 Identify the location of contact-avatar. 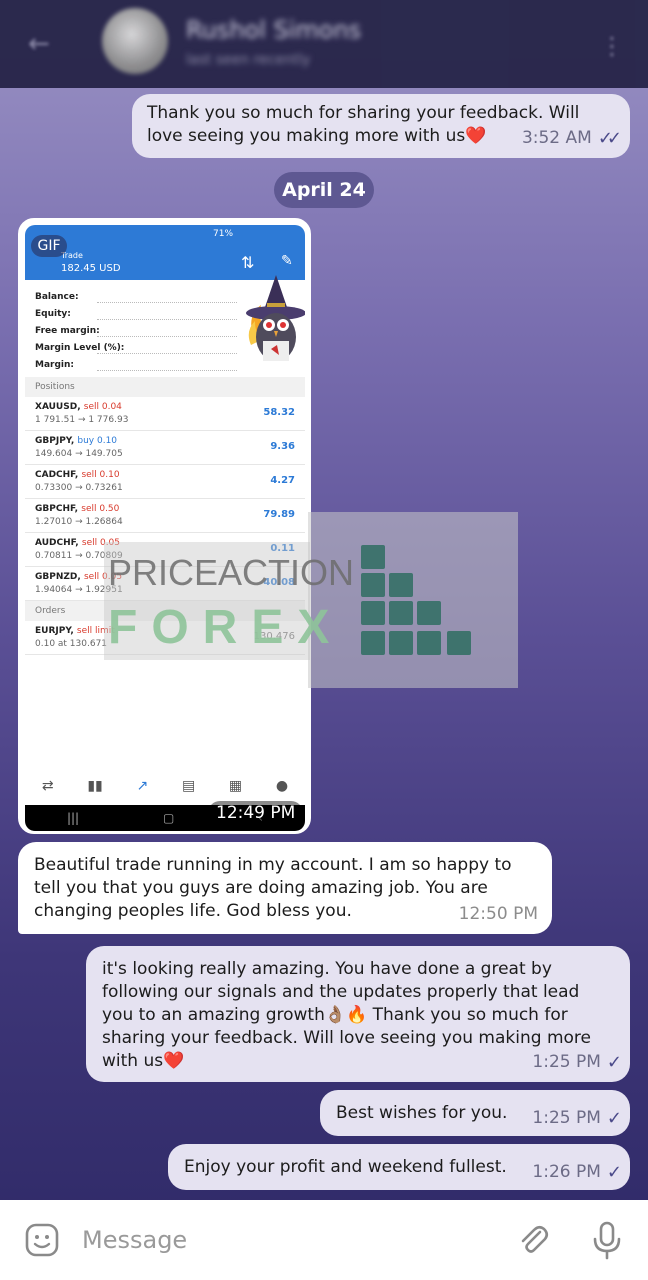
(135, 41).